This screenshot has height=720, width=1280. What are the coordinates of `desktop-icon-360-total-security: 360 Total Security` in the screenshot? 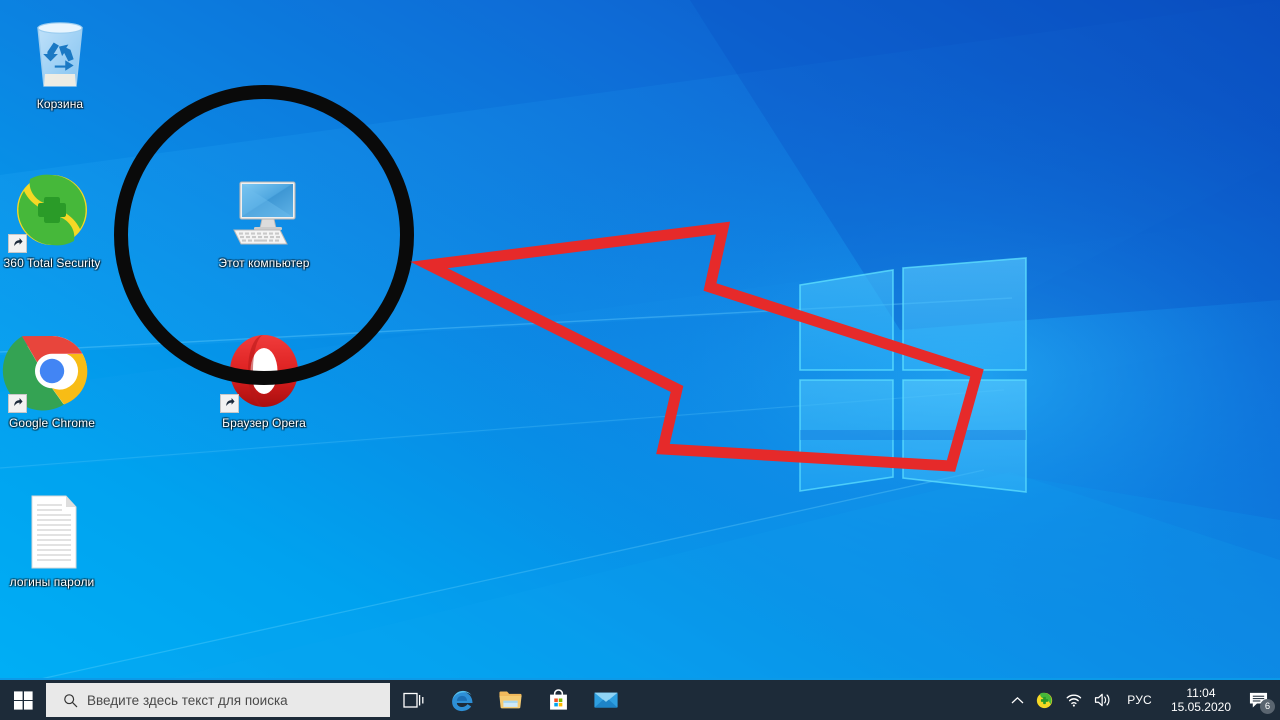 It's located at (52, 222).